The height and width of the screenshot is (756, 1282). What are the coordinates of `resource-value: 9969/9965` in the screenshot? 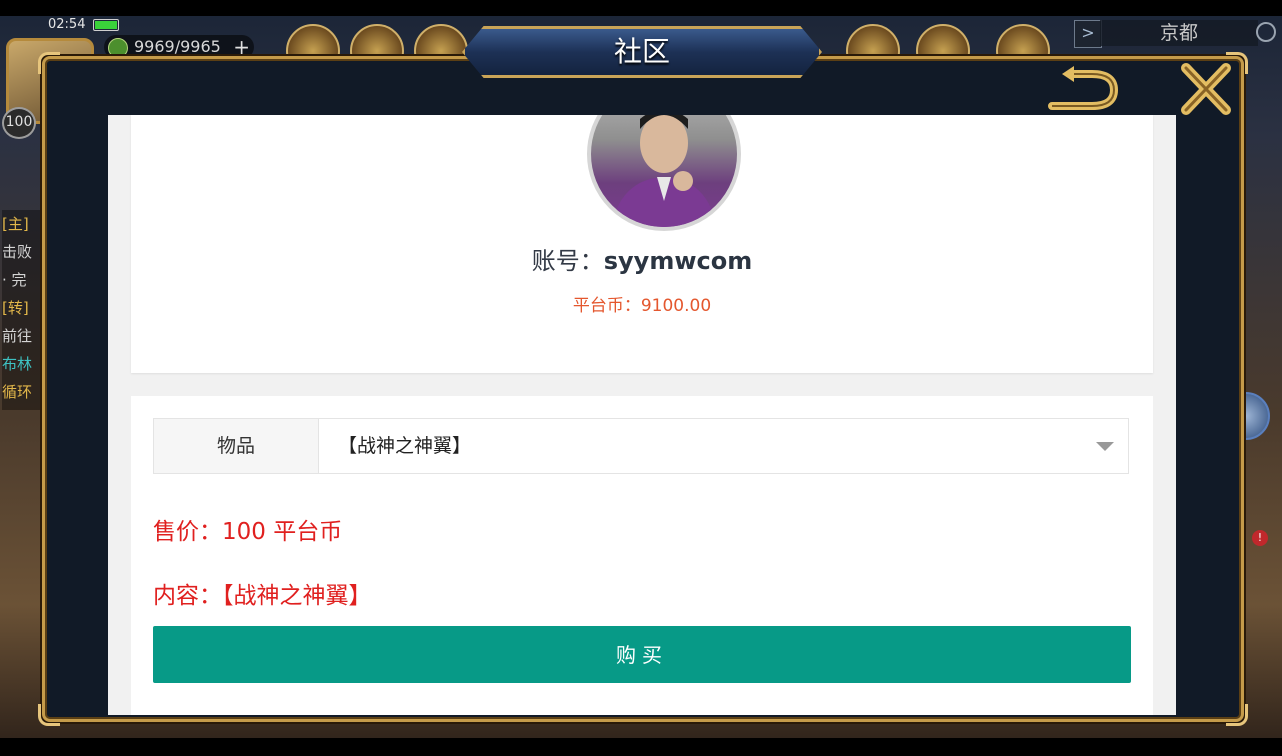 It's located at (177, 46).